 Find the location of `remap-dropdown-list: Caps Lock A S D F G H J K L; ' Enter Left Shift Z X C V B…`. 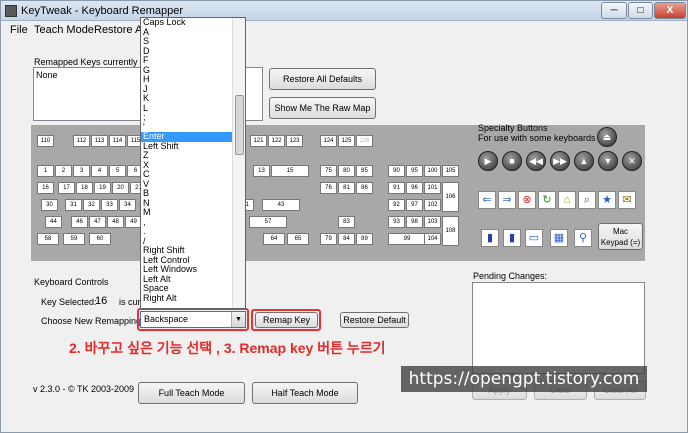

remap-dropdown-list: Caps Lock A S D F G H J K L; ' Enter Left Shift Z X C V B… is located at coordinates (193, 163).